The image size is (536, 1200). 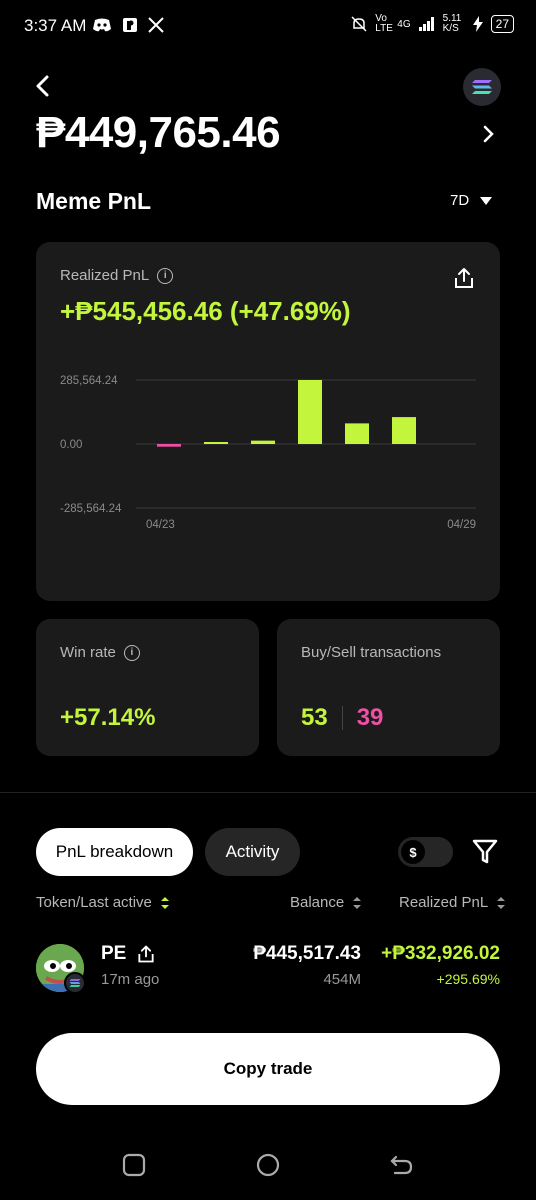 What do you see at coordinates (317, 902) in the screenshot?
I see `column-balance-label: Balance` at bounding box center [317, 902].